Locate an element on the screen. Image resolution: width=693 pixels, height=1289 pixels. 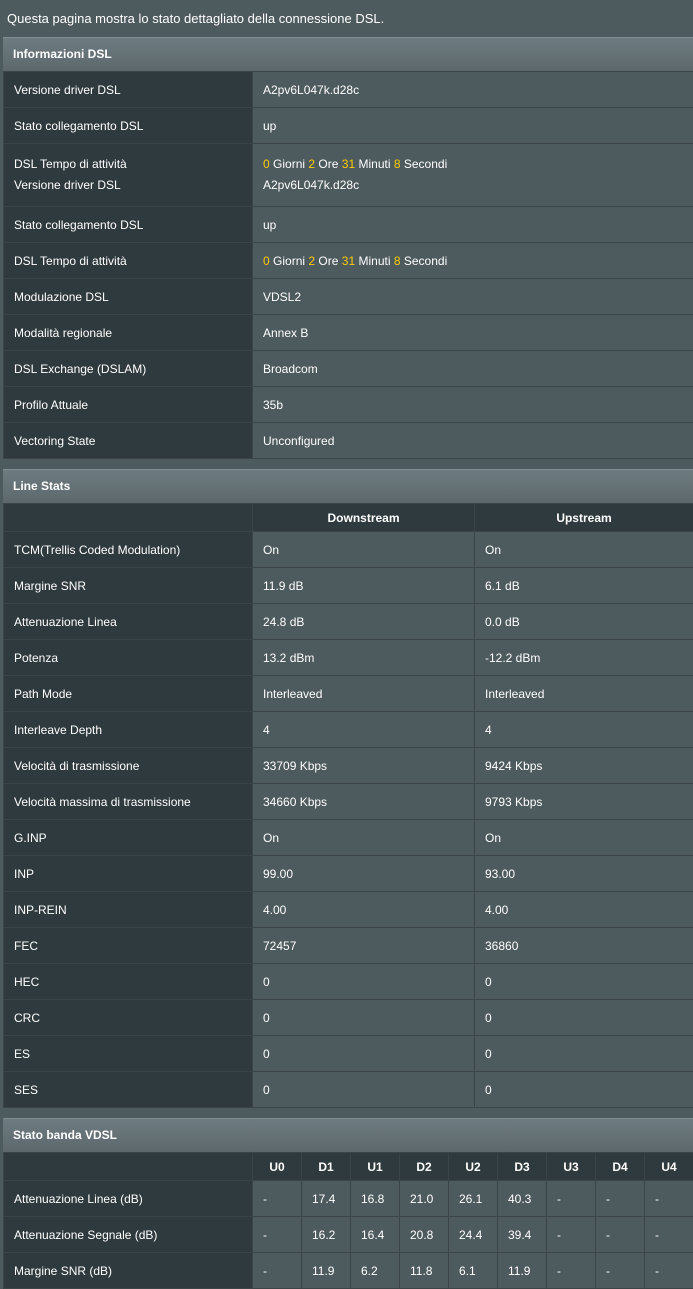
band-value-u1: 16.8 is located at coordinates (375, 1199).